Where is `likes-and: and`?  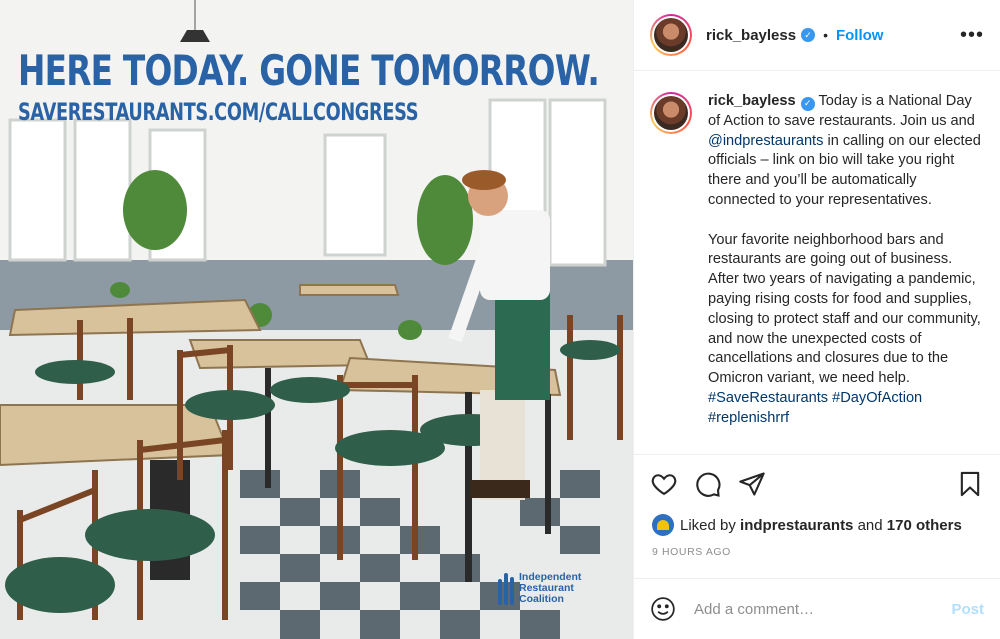 likes-and: and is located at coordinates (870, 525).